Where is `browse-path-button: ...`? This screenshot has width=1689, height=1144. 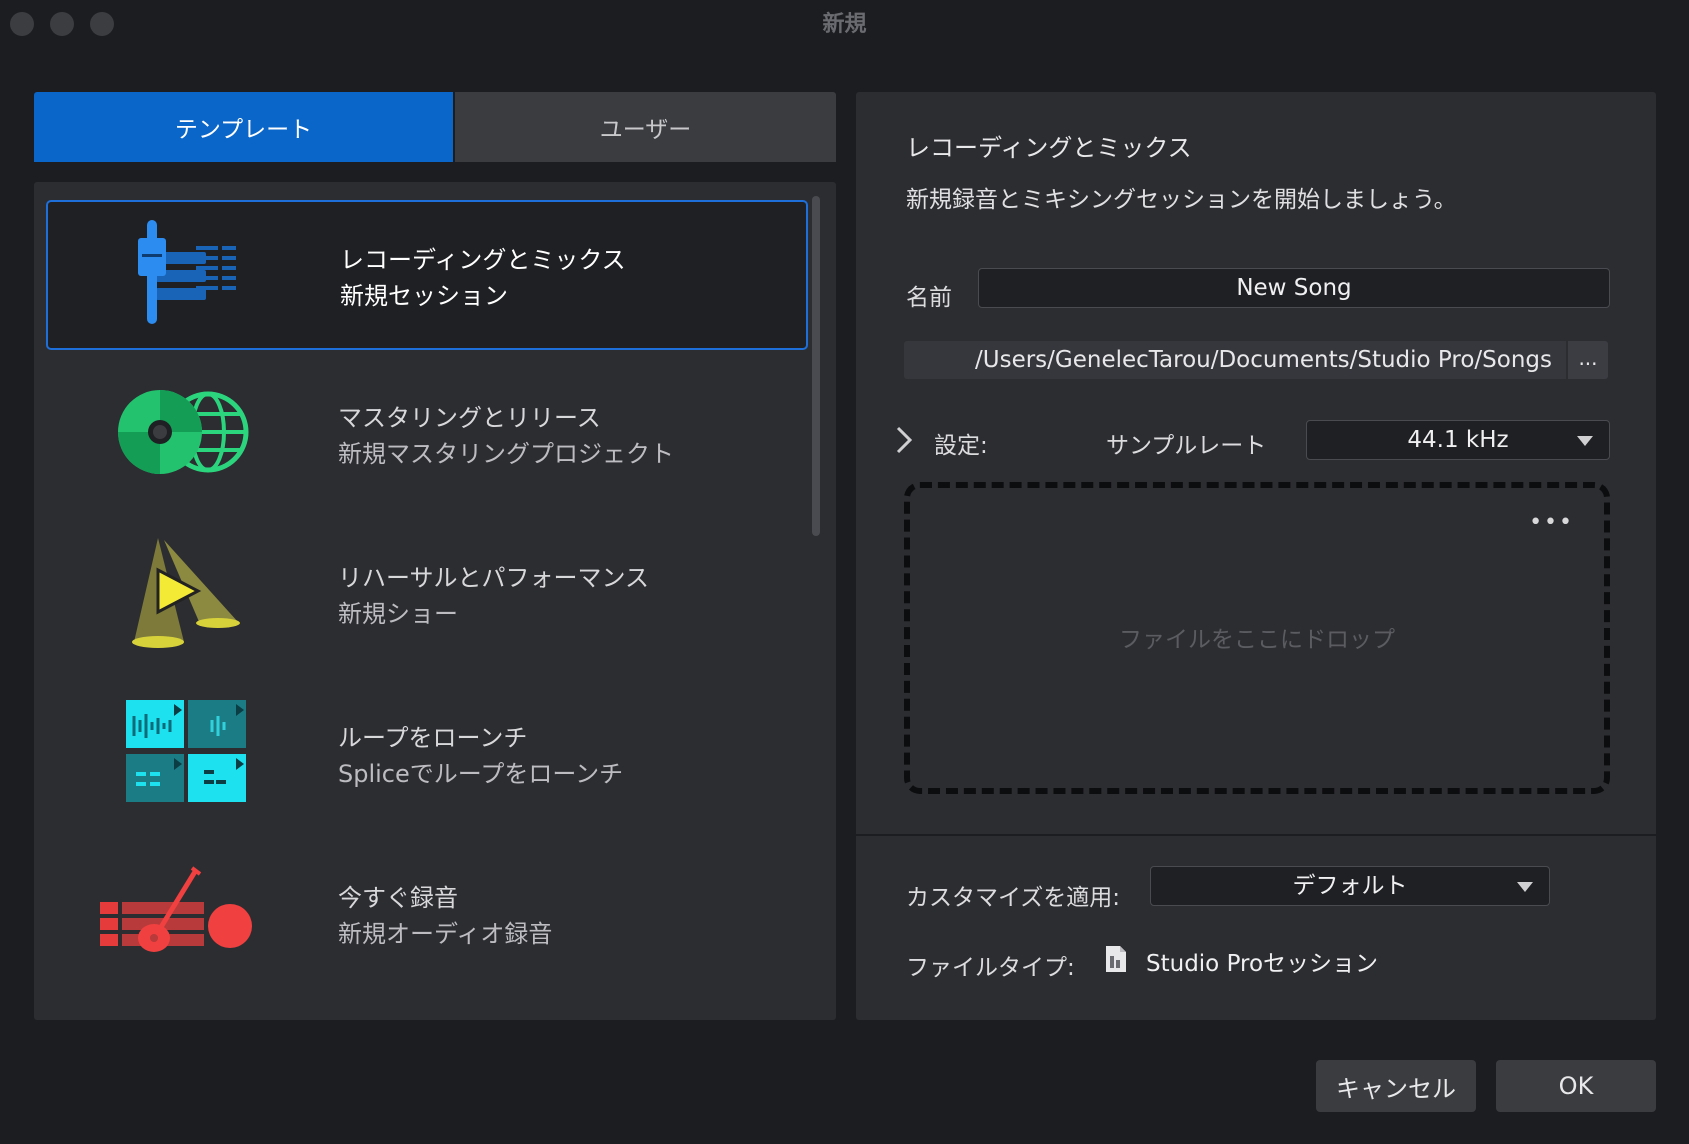 browse-path-button: ... is located at coordinates (1588, 360).